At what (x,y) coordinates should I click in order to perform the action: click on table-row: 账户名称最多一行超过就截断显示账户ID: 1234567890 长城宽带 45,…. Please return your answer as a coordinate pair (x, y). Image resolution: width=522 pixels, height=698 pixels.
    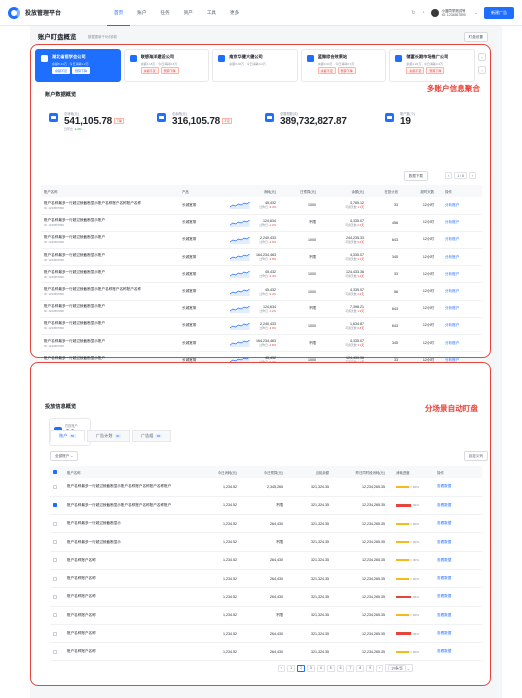
    Looking at the image, I should click on (261, 274).